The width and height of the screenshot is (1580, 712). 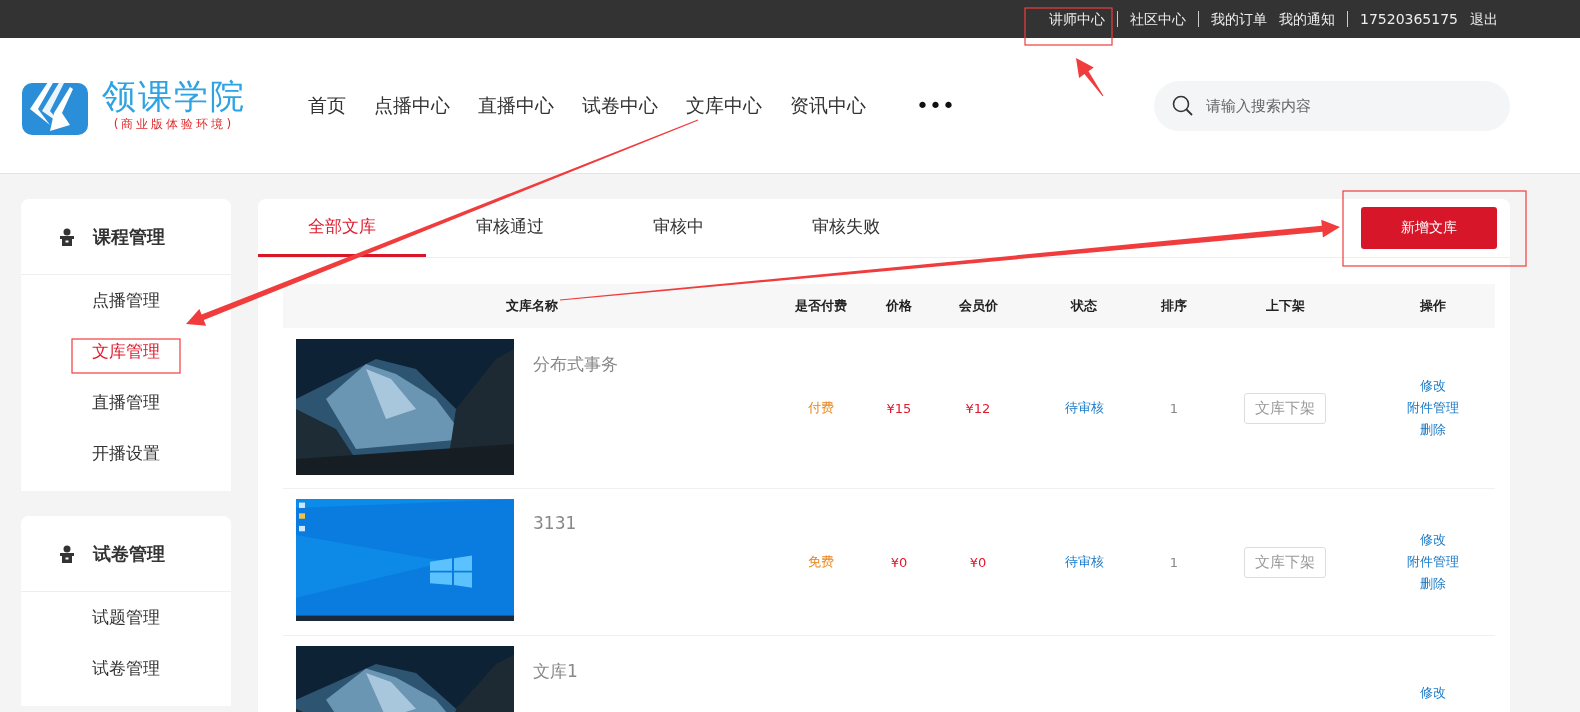 I want to click on library-title: 文库1, so click(x=555, y=671).